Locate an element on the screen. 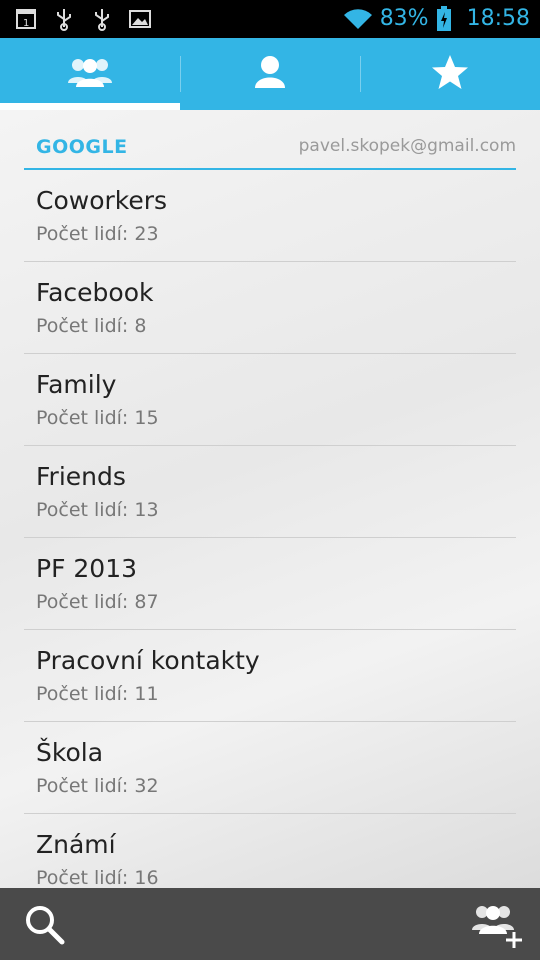  sim-card-icon: 1 is located at coordinates (26, 19).